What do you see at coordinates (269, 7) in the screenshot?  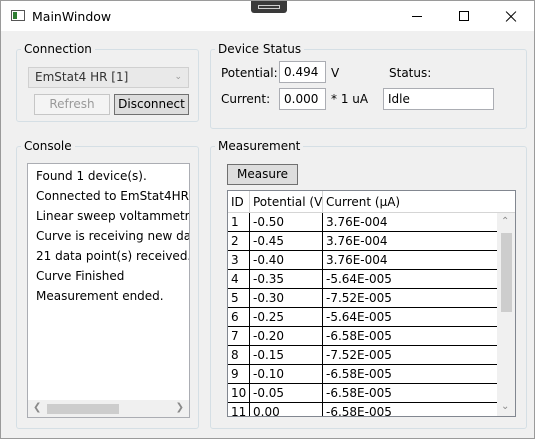 I see `snap-layout-handle` at bounding box center [269, 7].